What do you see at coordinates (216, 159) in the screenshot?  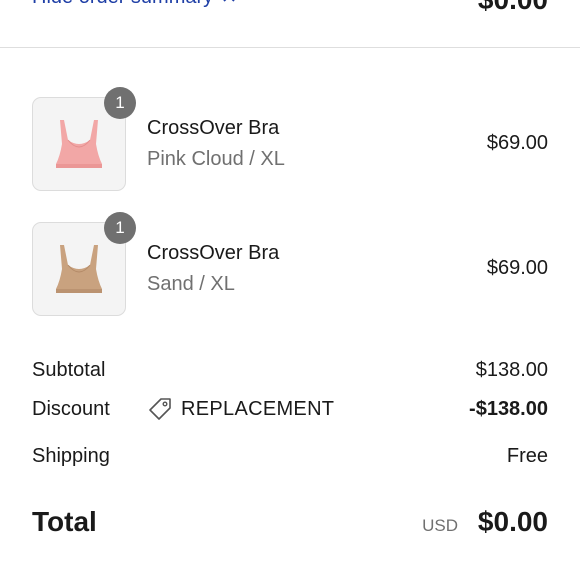 I see `product-variant: Pink Cloud / XL` at bounding box center [216, 159].